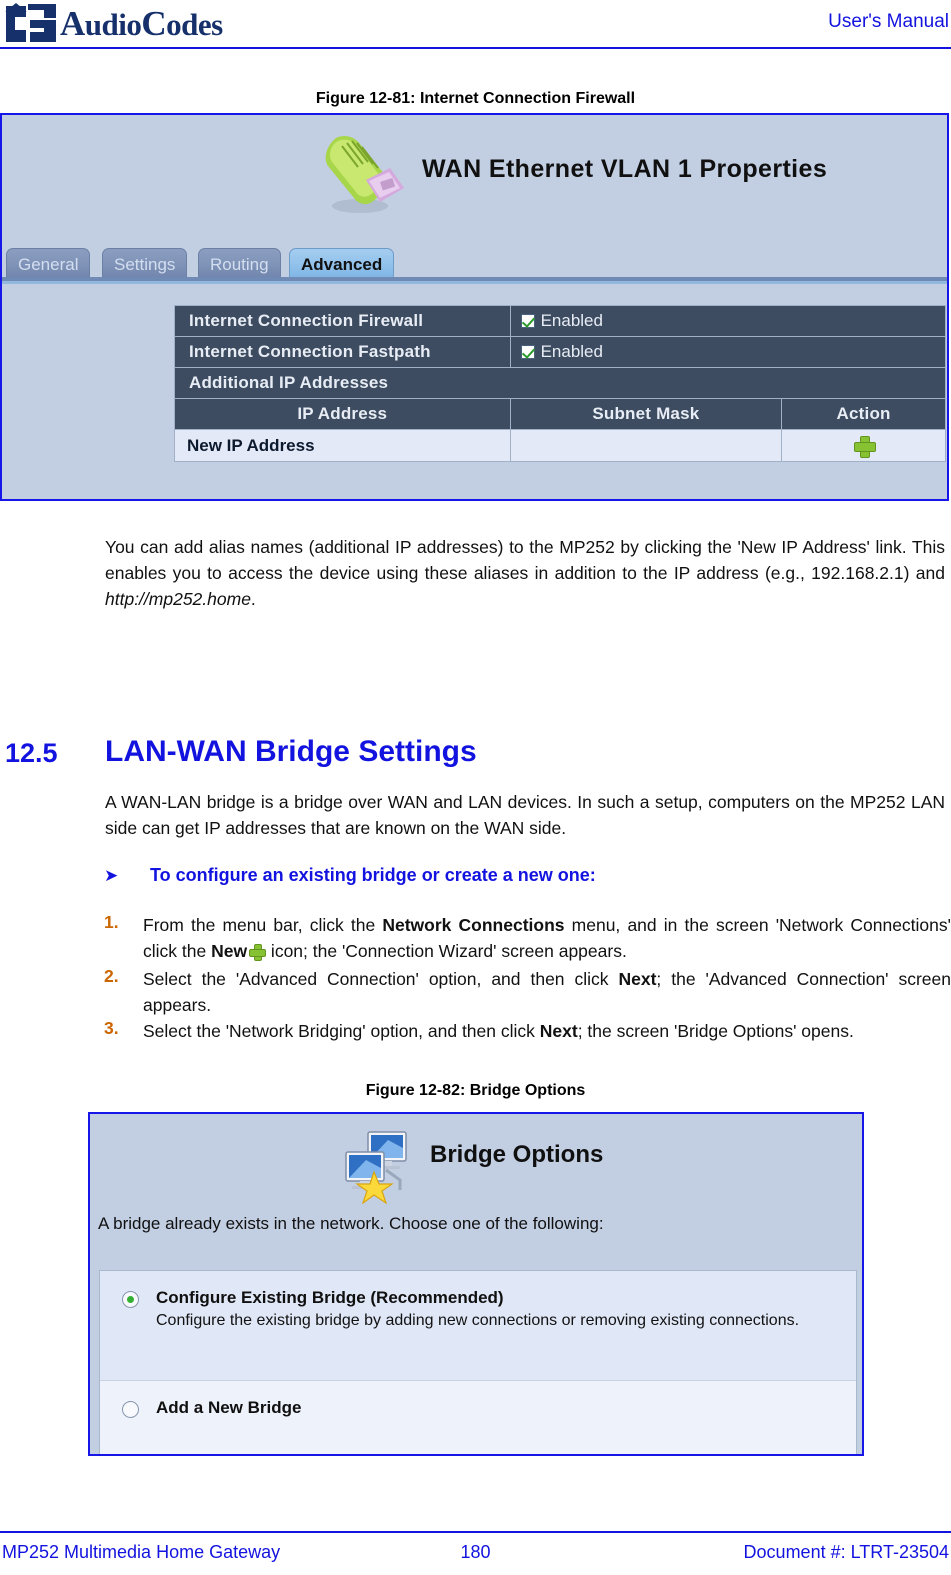 The image size is (951, 1575). What do you see at coordinates (376, 1167) in the screenshot?
I see `network-bridge-wizard-icon` at bounding box center [376, 1167].